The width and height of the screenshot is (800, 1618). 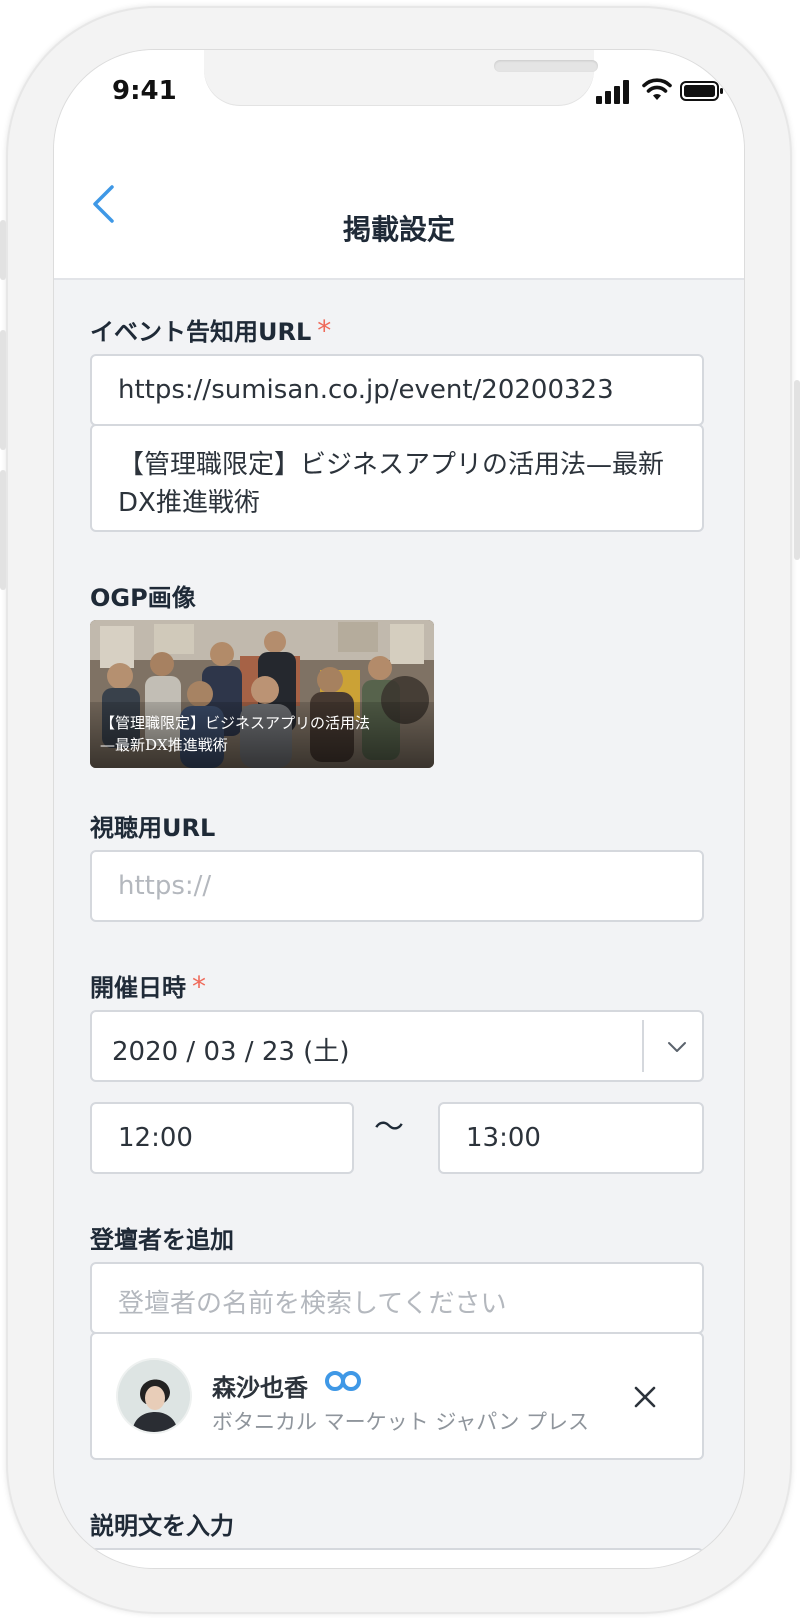 I want to click on date-value: 2020 / 03 / 23 (土), so click(x=231, y=1052).